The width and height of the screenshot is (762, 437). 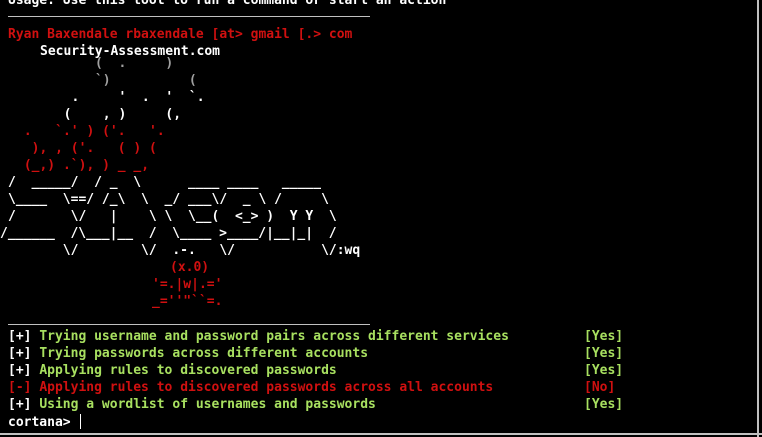 What do you see at coordinates (39, 422) in the screenshot?
I see `prompt-label: cortana>` at bounding box center [39, 422].